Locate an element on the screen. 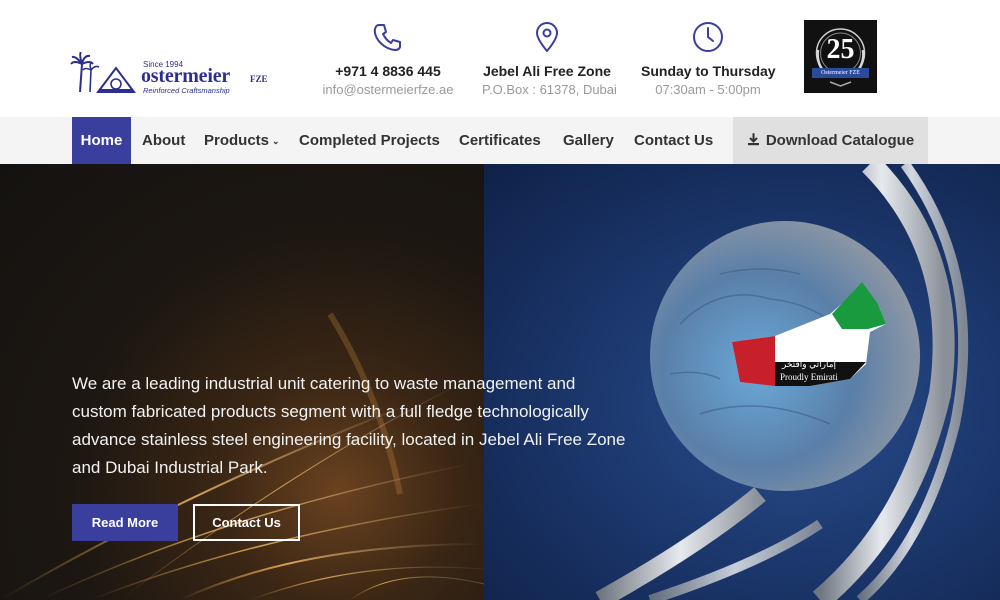 This screenshot has width=1000, height=600. nav-certificates: Certificates is located at coordinates (500, 140).